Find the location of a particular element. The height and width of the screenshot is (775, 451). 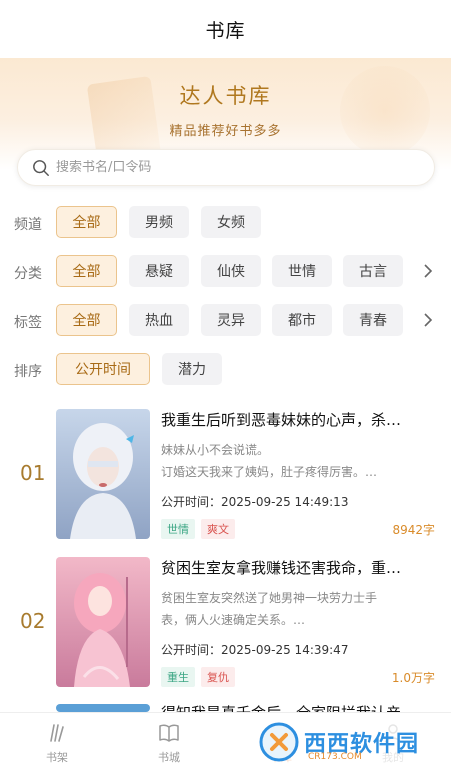

book-city-icon is located at coordinates (169, 733).